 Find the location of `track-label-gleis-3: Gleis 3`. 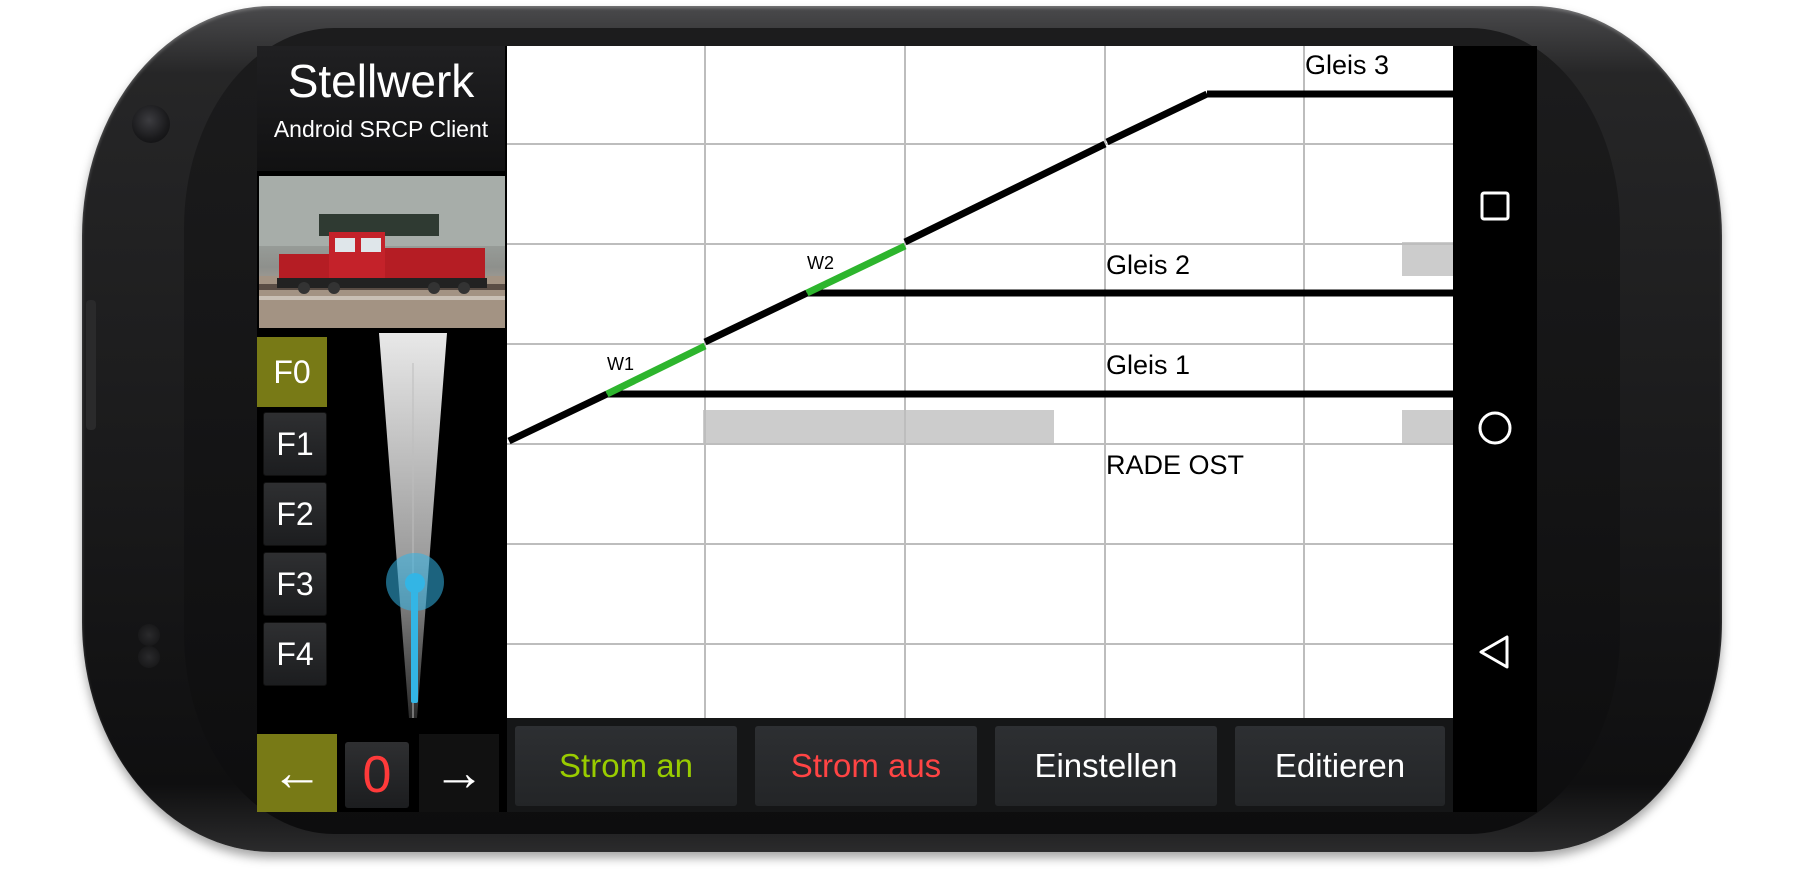

track-label-gleis-3: Gleis 3 is located at coordinates (1347, 65).